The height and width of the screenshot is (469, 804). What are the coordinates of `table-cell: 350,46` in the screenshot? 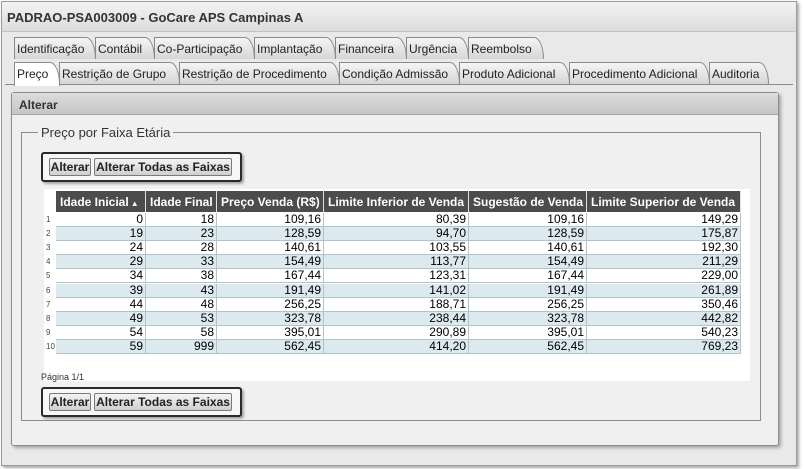 It's located at (664, 304).